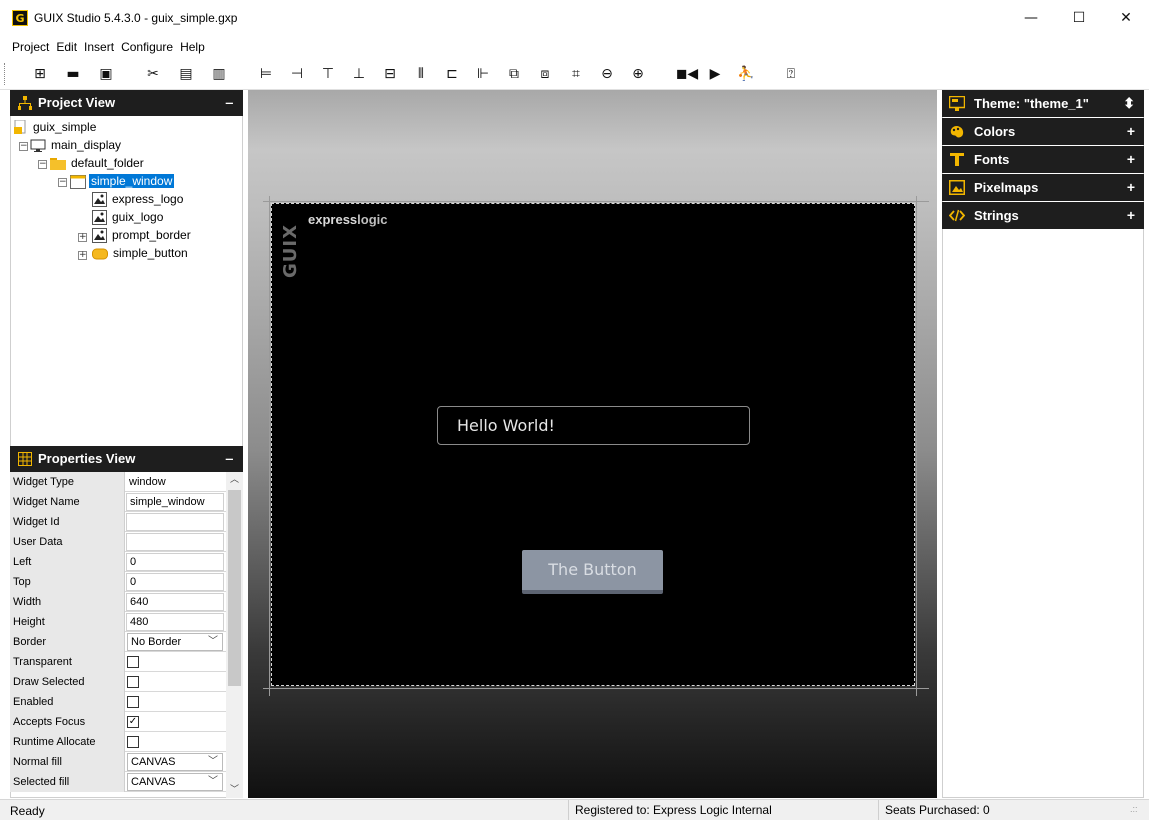 The height and width of the screenshot is (820, 1149). I want to click on align-right-icon: ⊣, so click(297, 74).